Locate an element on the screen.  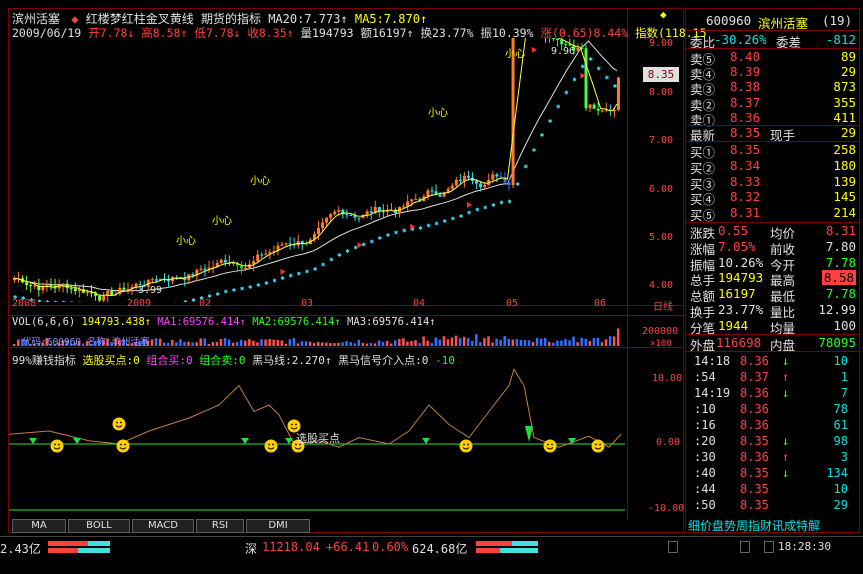
tick-time: :16 is located at coordinates (705, 425).